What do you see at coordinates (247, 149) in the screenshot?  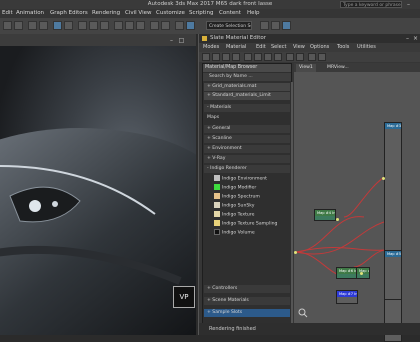 I see `tree-row: + Environment` at bounding box center [247, 149].